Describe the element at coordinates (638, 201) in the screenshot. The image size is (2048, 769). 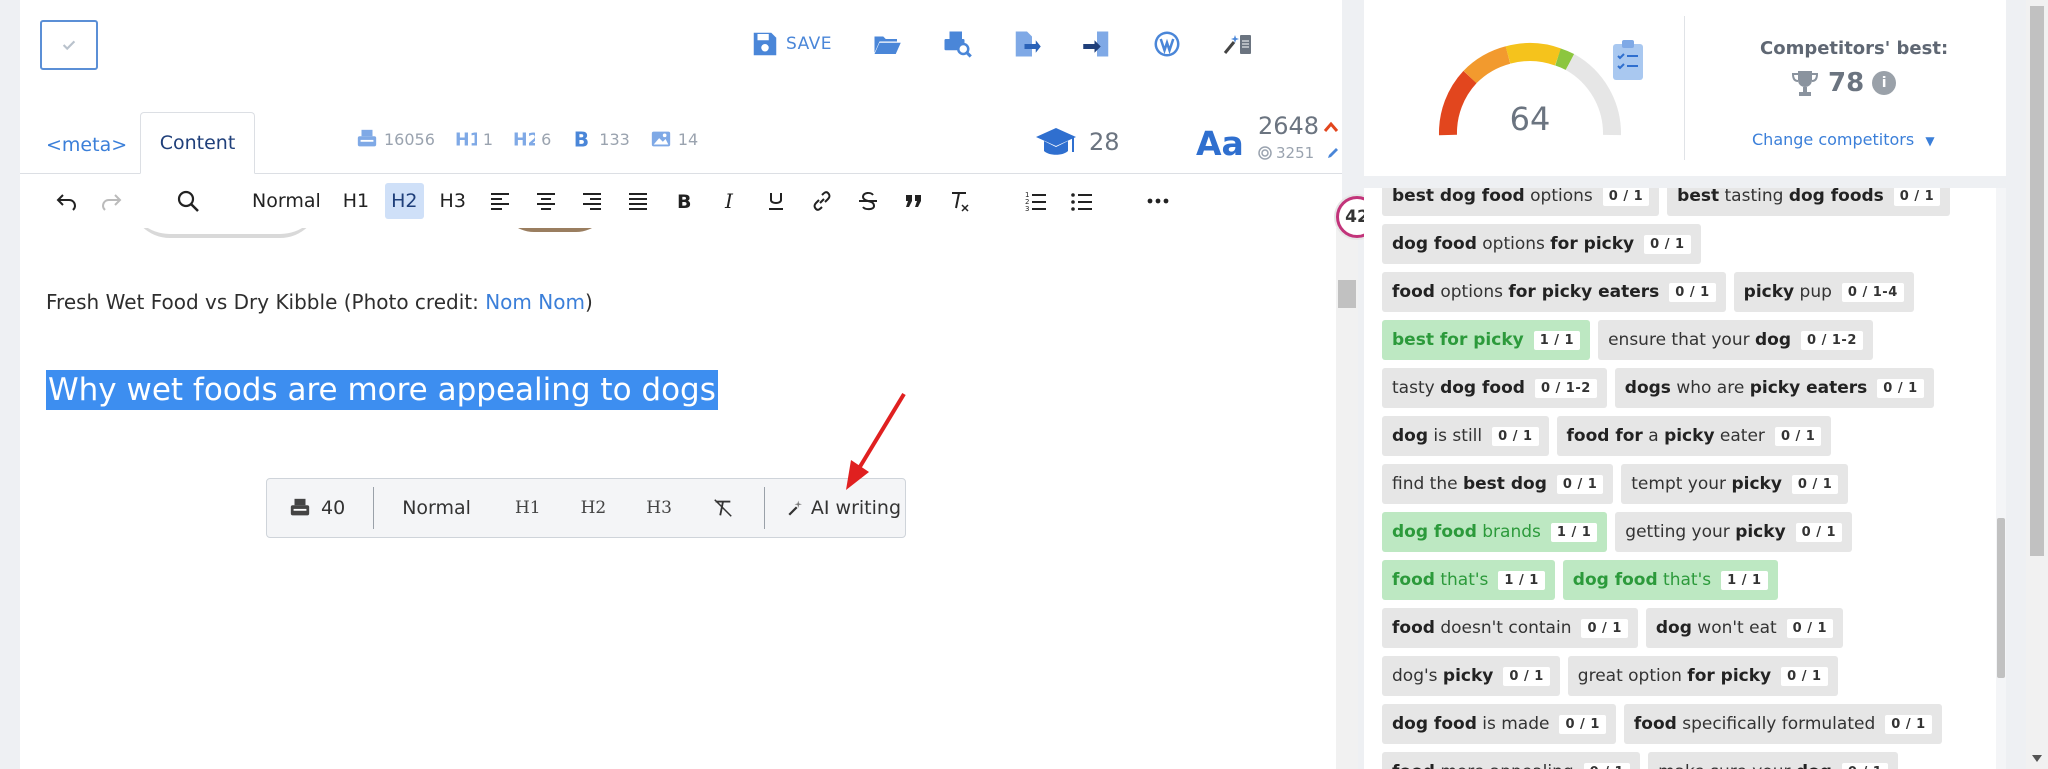
I see `align-justify-button` at that location.